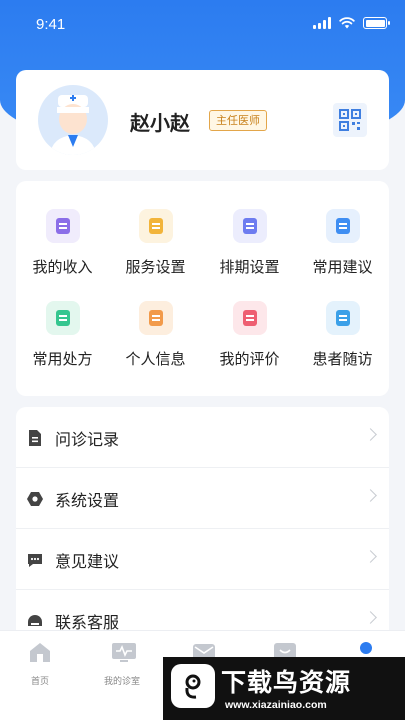  What do you see at coordinates (121, 682) in the screenshot?
I see `tab-label: 我的诊室` at bounding box center [121, 682].